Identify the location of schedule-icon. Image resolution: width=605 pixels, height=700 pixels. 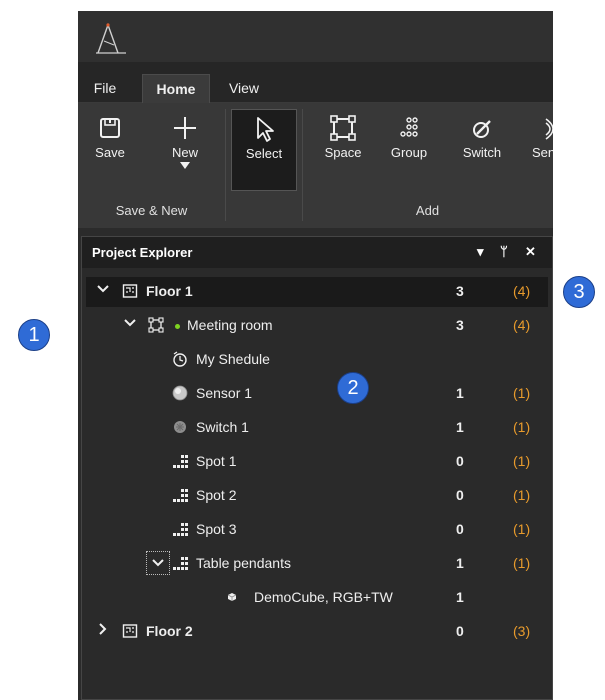
(180, 359).